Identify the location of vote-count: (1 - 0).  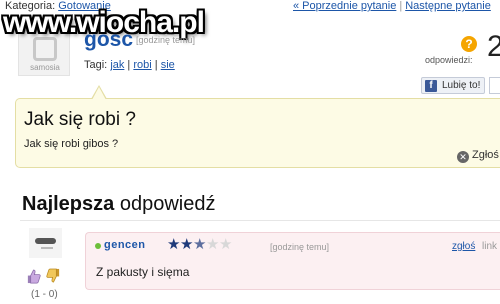
(44, 294).